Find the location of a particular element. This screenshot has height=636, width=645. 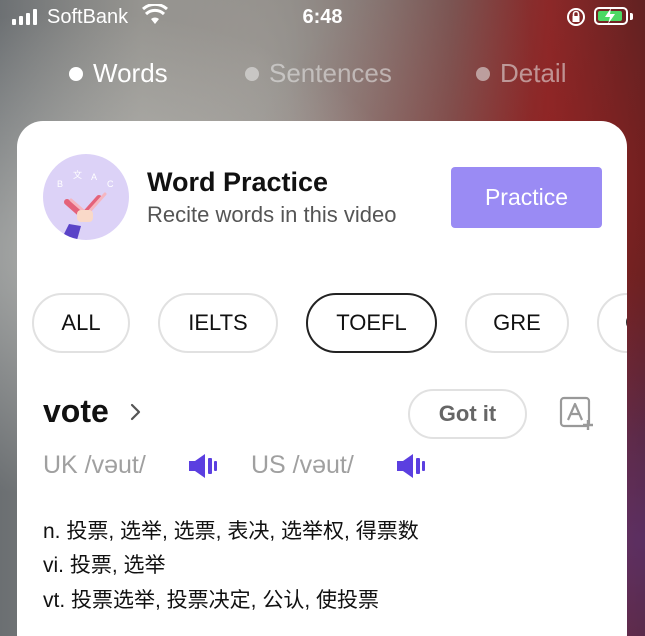

definition-intransitive-verb: vi. 投票, 选举 is located at coordinates (104, 565).